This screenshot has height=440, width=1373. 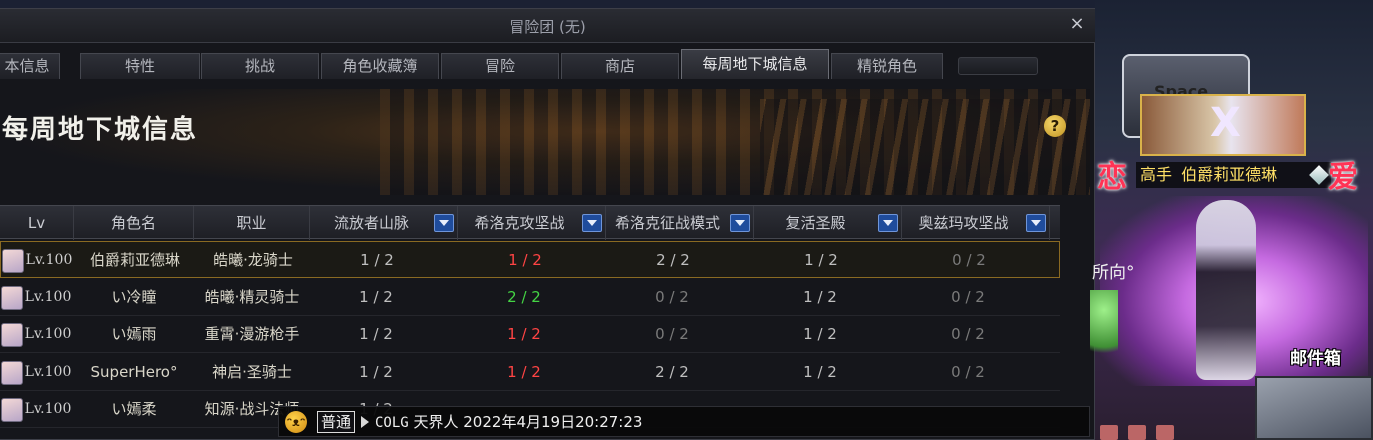 I want to click on tab-shop: 商店, so click(x=620, y=66).